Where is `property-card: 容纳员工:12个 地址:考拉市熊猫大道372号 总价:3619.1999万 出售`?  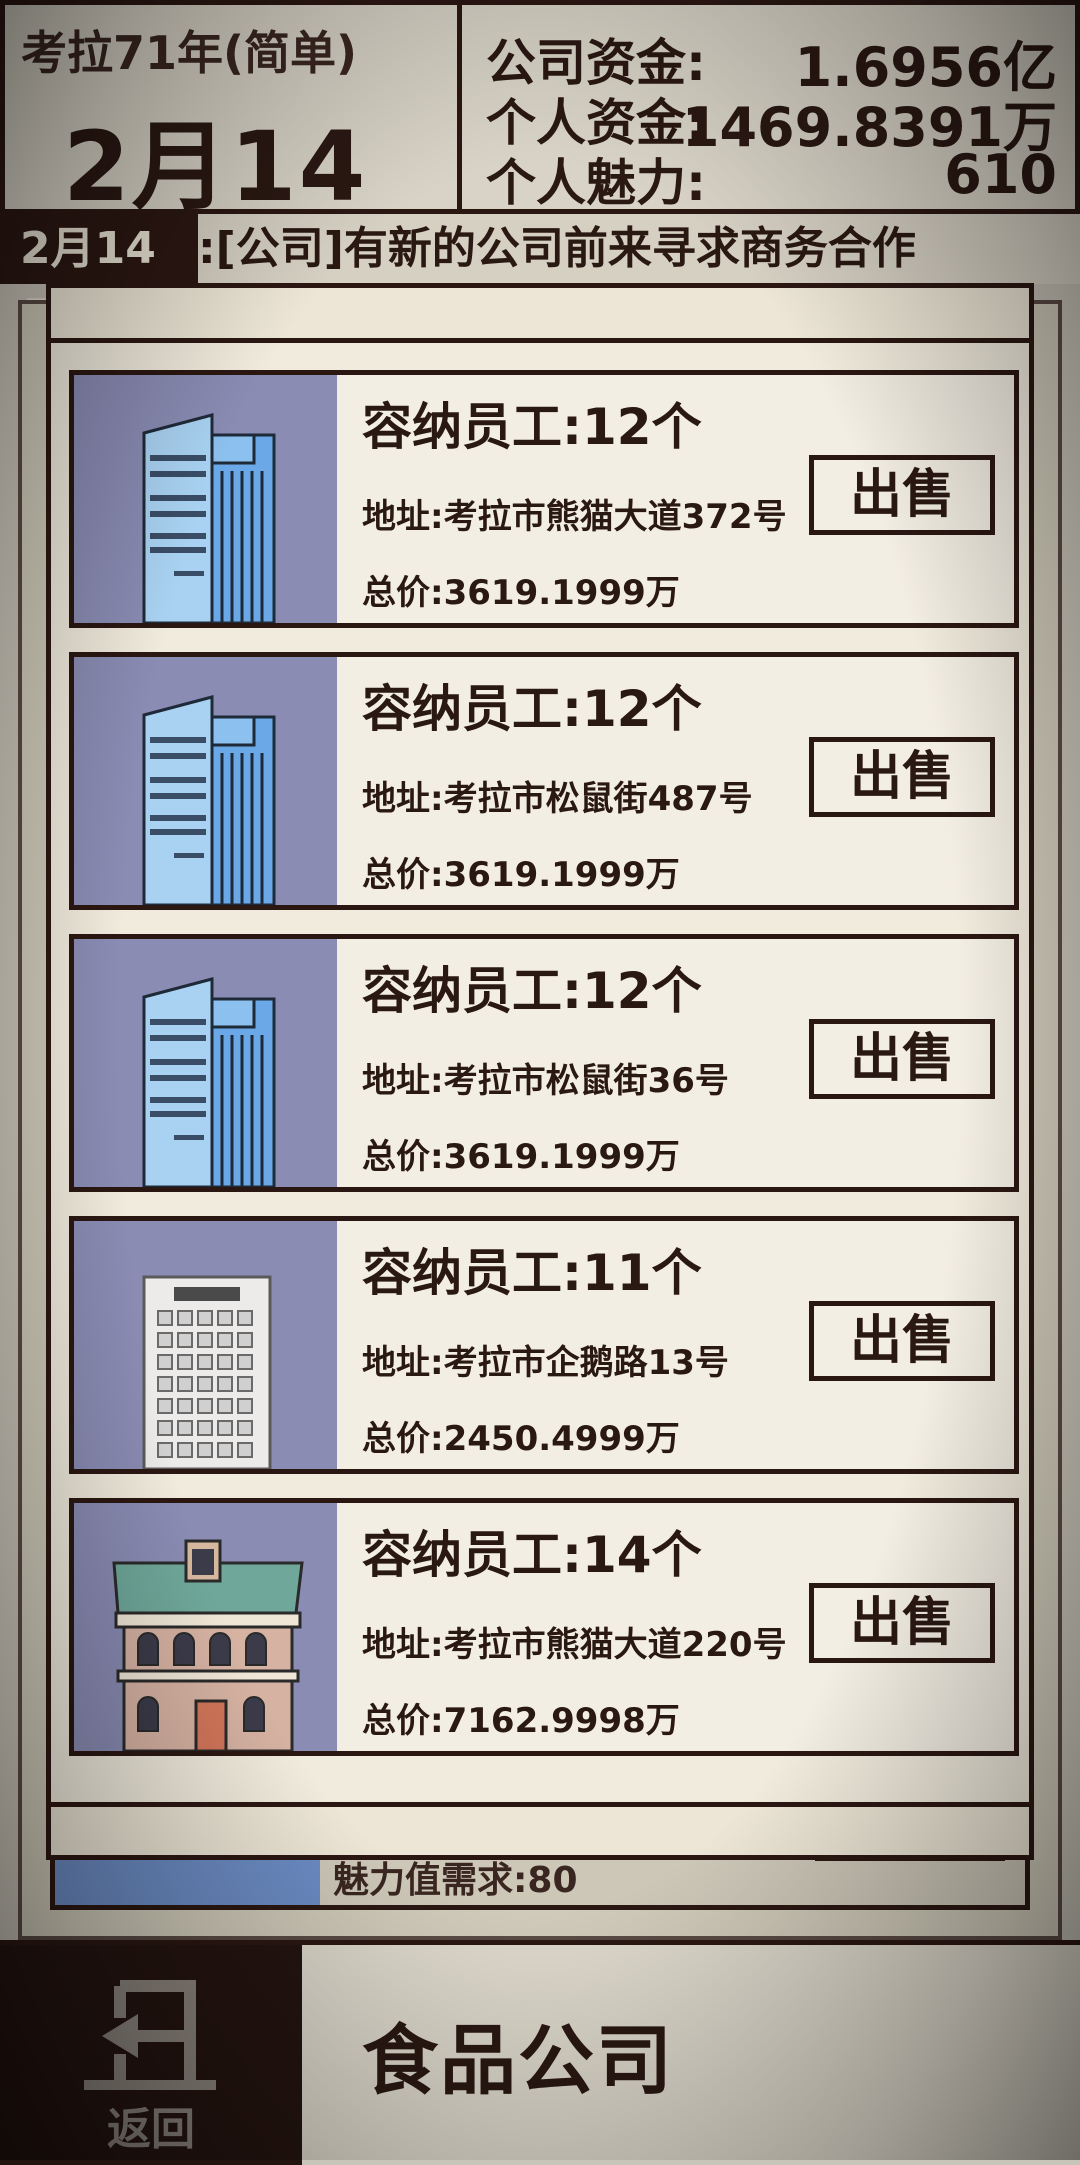 property-card: 容纳员工:12个 地址:考拉市熊猫大道372号 总价:3619.1999万 出售 is located at coordinates (544, 499).